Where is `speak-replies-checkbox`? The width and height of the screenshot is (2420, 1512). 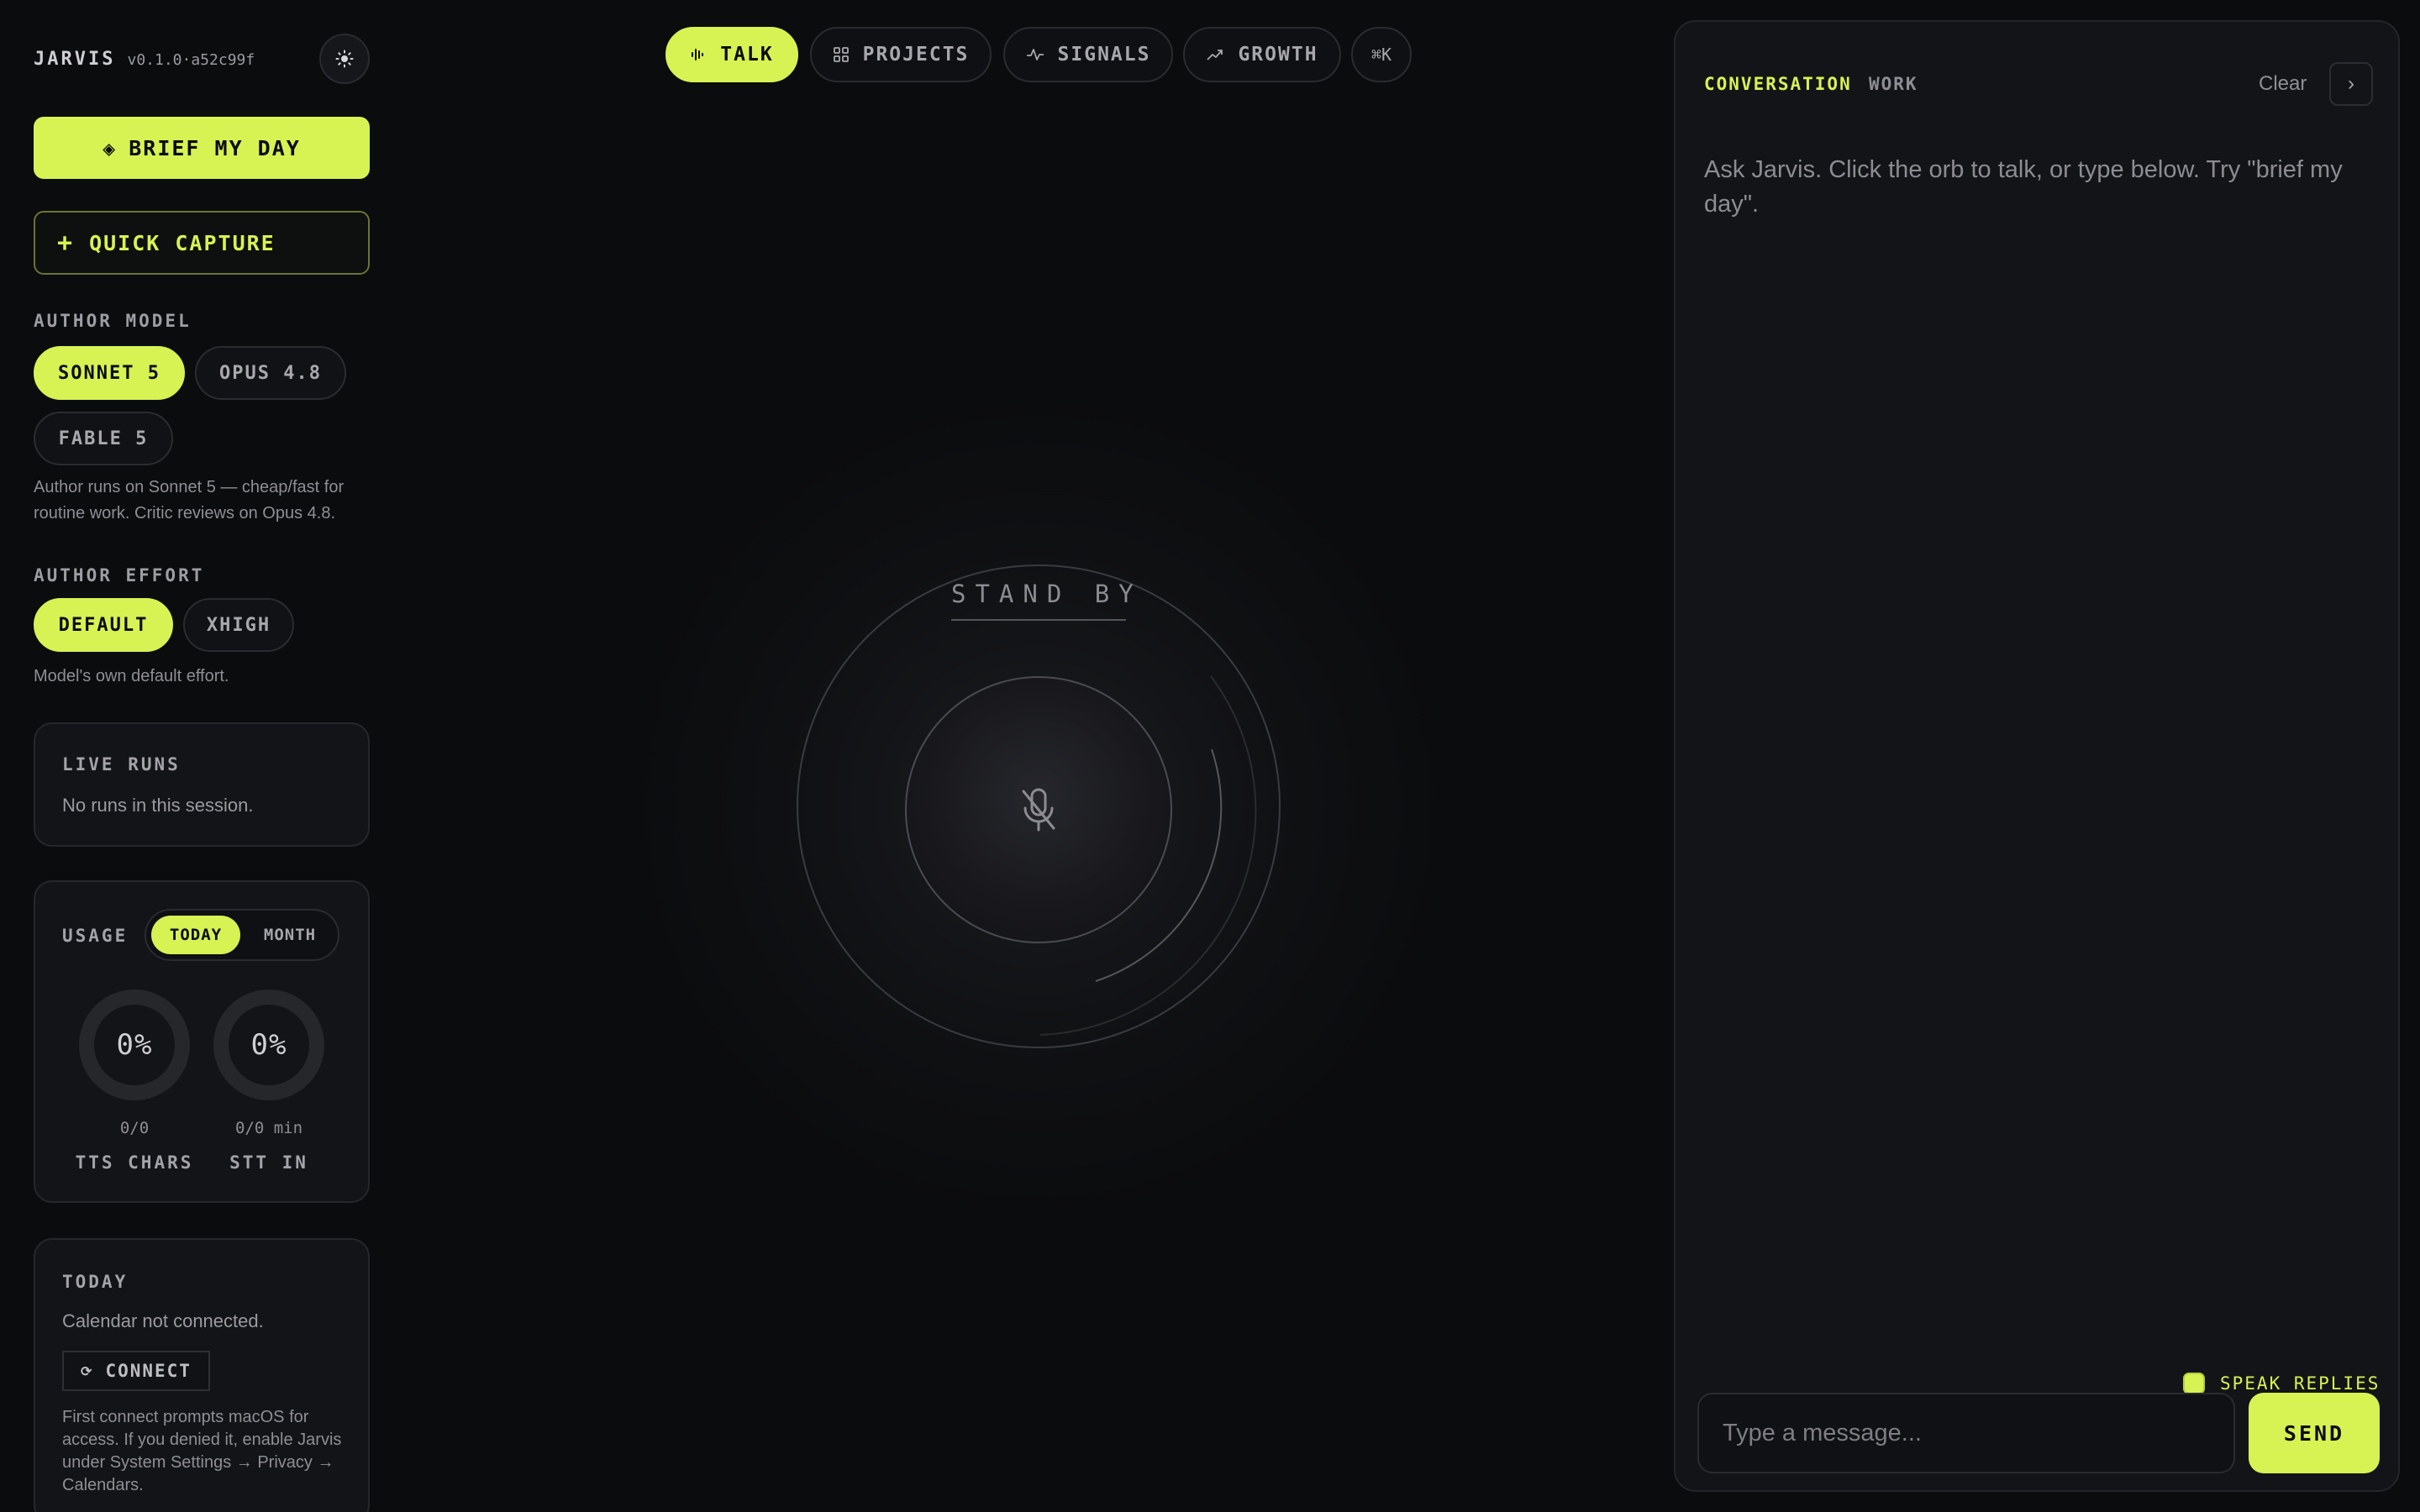
speak-replies-checkbox is located at coordinates (2194, 1383).